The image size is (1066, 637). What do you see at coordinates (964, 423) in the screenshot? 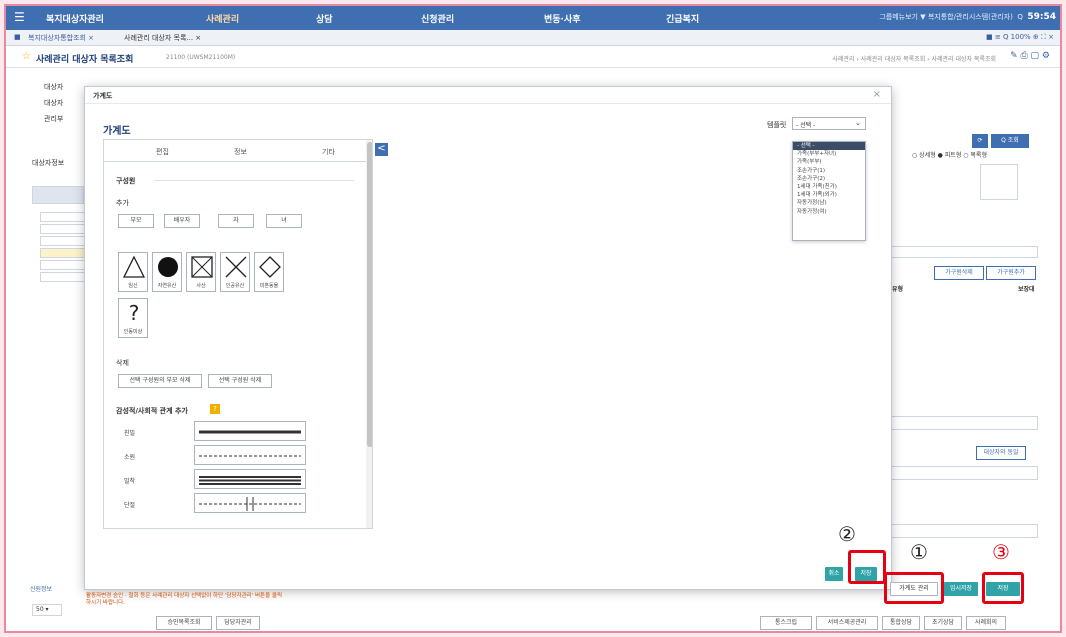
I see `bg-select` at bounding box center [964, 423].